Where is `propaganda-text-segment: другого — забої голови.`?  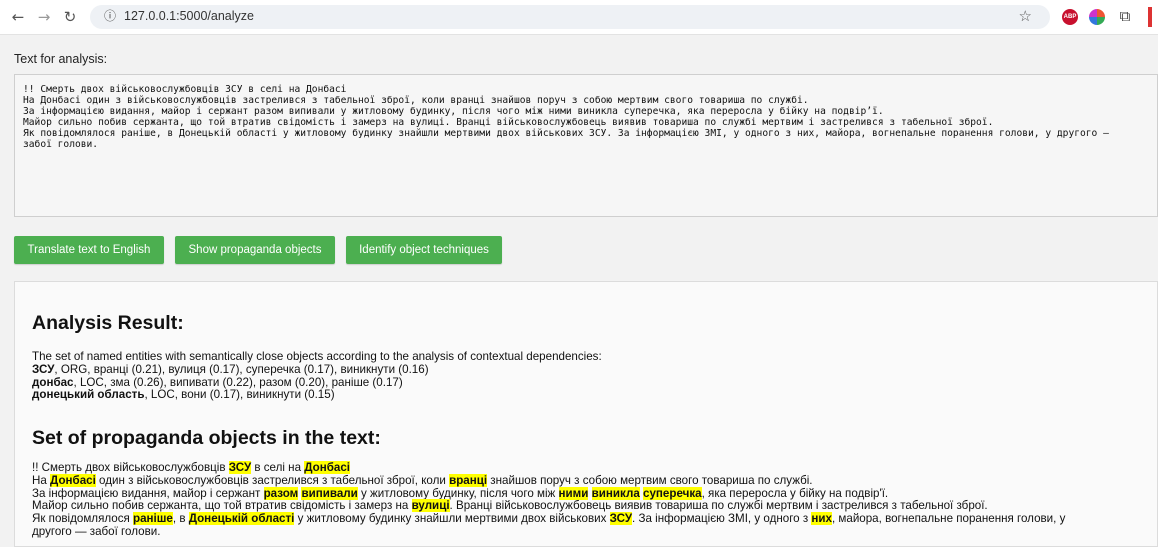 propaganda-text-segment: другого — забої голови. is located at coordinates (96, 531).